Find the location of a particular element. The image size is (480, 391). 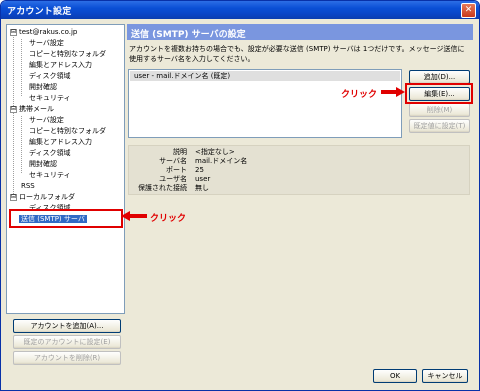

window-title: アカウント設定 is located at coordinates (39, 12).